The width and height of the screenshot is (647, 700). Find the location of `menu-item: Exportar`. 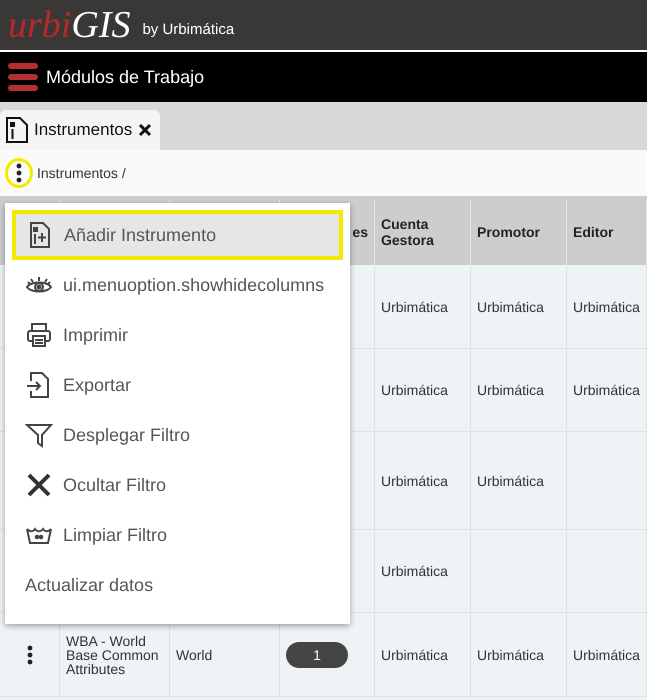

menu-item: Exportar is located at coordinates (177, 385).